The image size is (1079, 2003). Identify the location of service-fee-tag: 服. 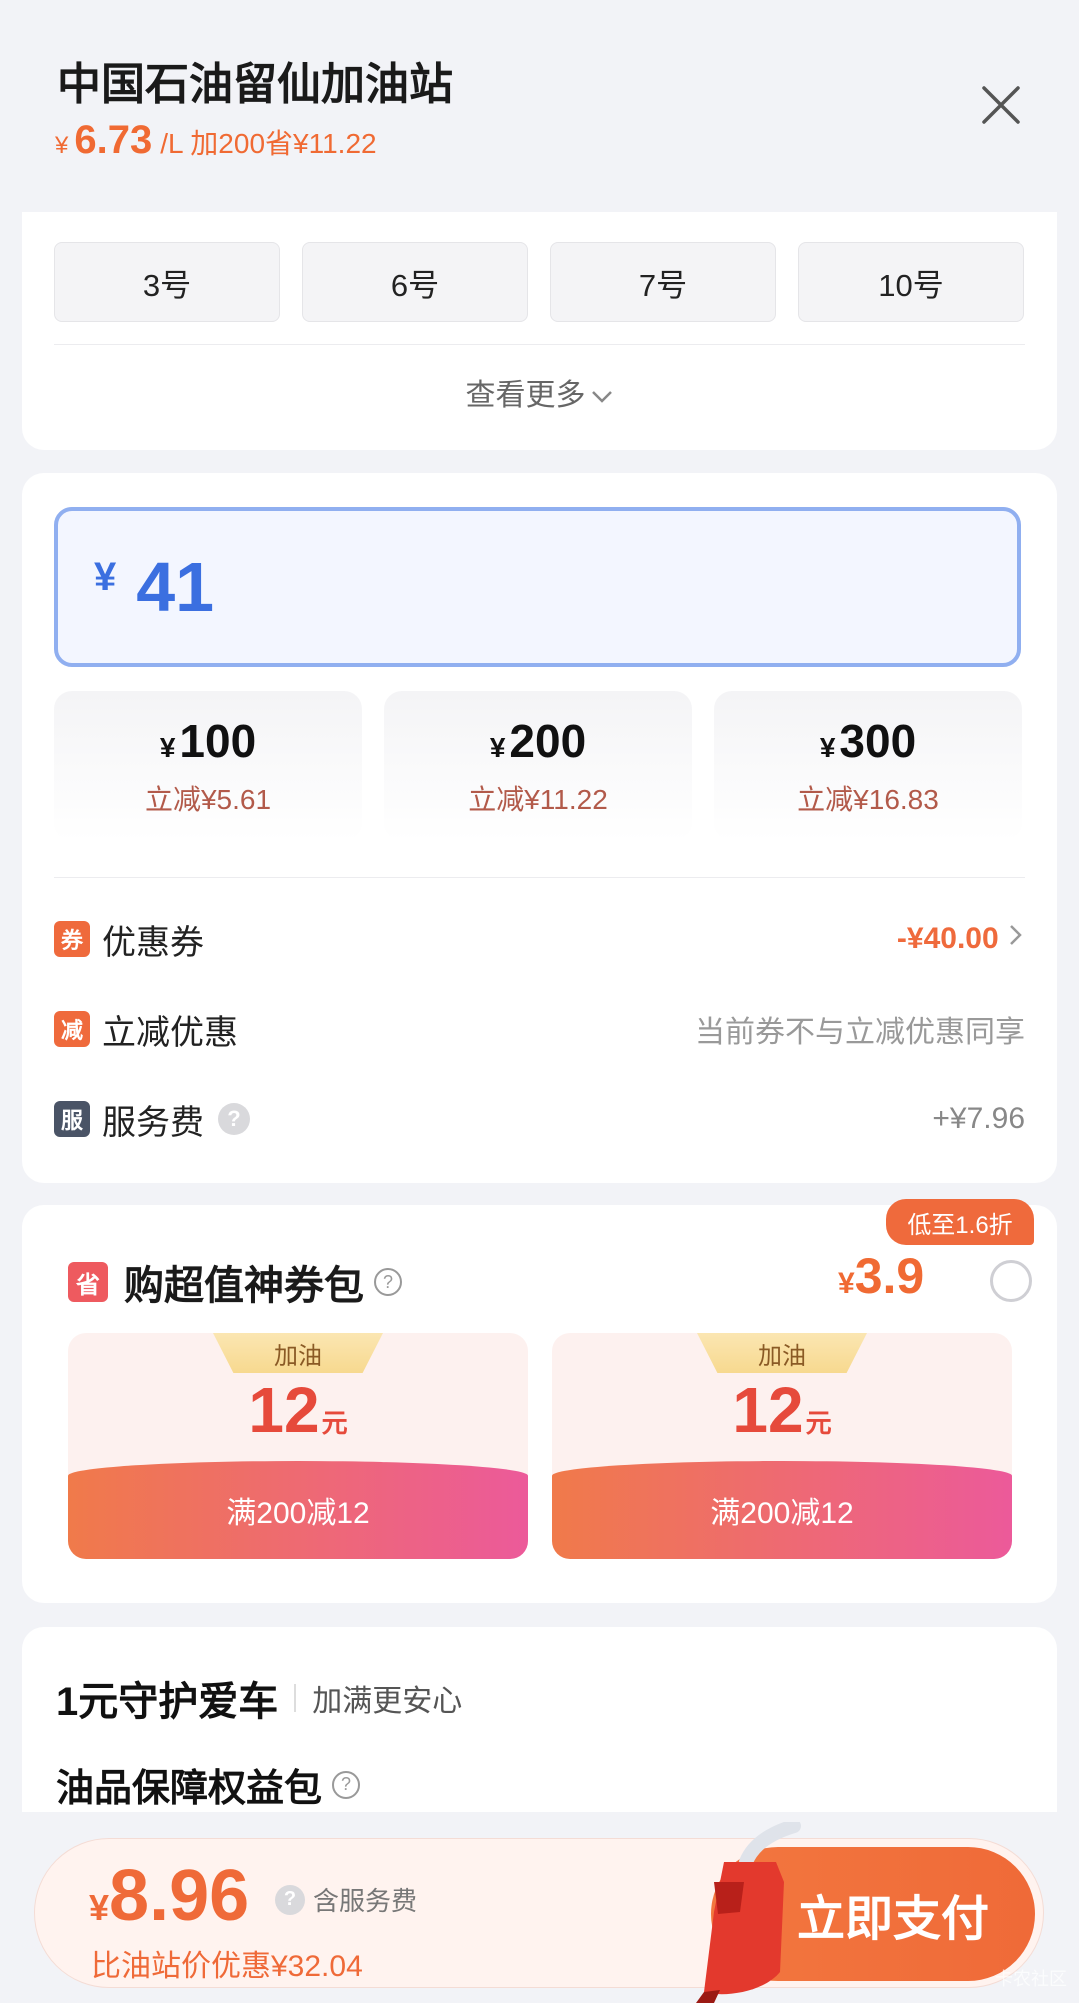
(72, 1119).